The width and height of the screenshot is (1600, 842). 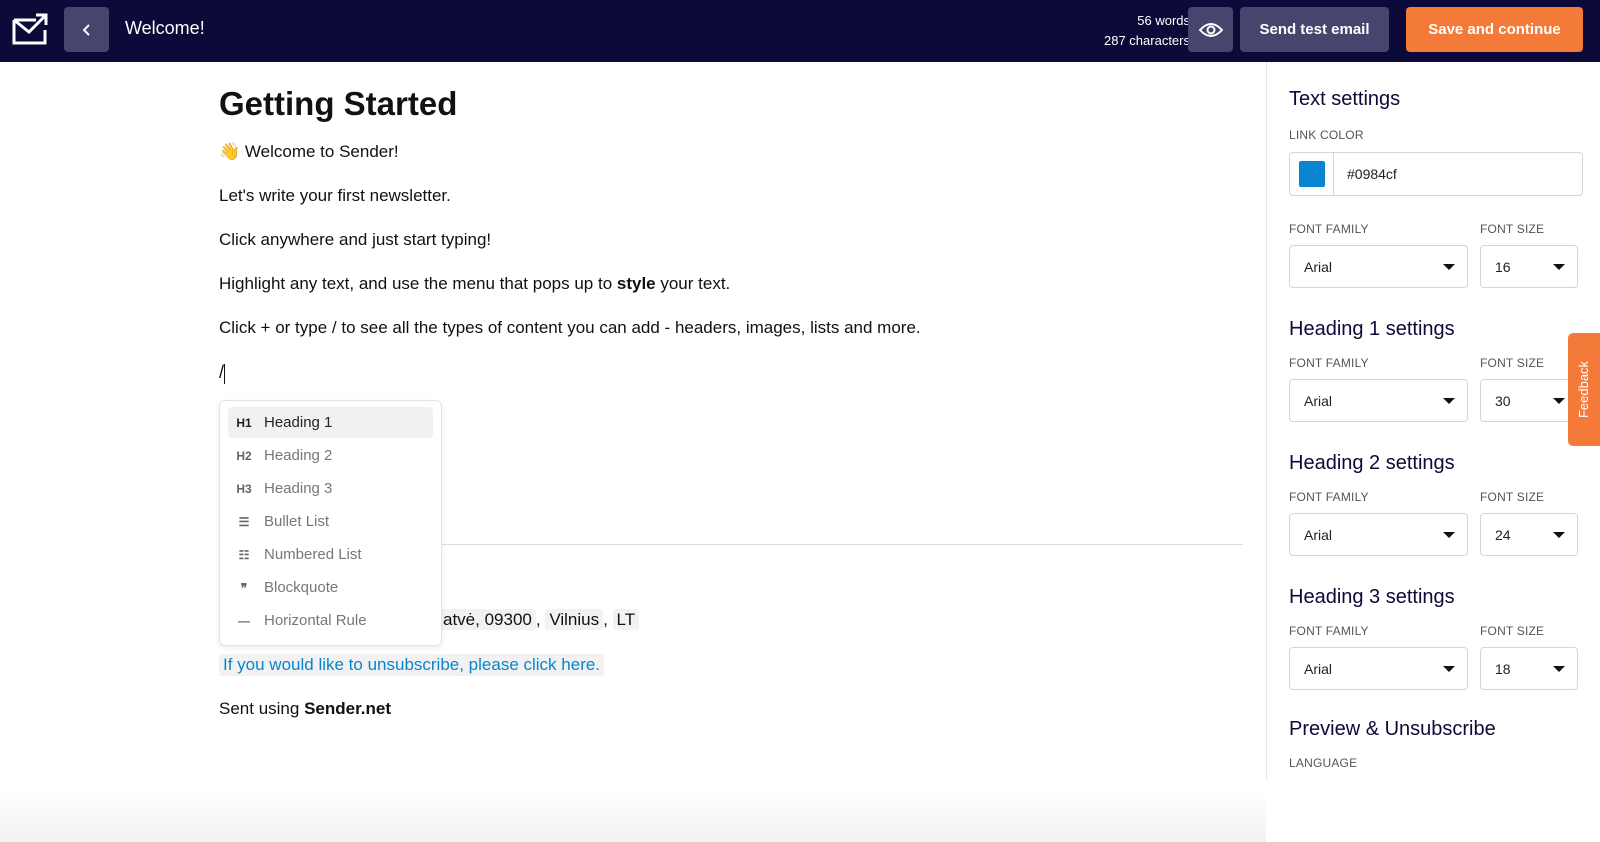 I want to click on word-count: 56 words, so click(x=1163, y=20).